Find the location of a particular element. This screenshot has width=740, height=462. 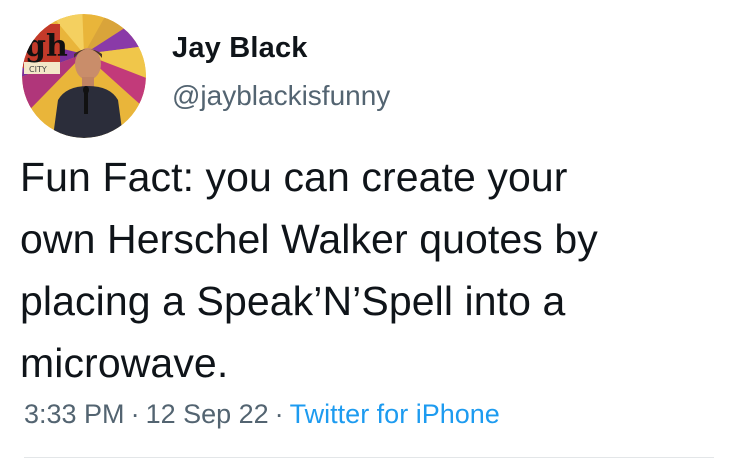

tweet-source-link: Twitter for iPhone is located at coordinates (395, 414).